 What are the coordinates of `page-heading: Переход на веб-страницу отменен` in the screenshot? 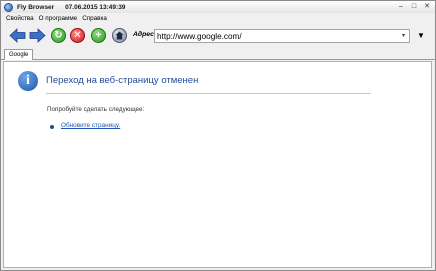 It's located at (122, 80).